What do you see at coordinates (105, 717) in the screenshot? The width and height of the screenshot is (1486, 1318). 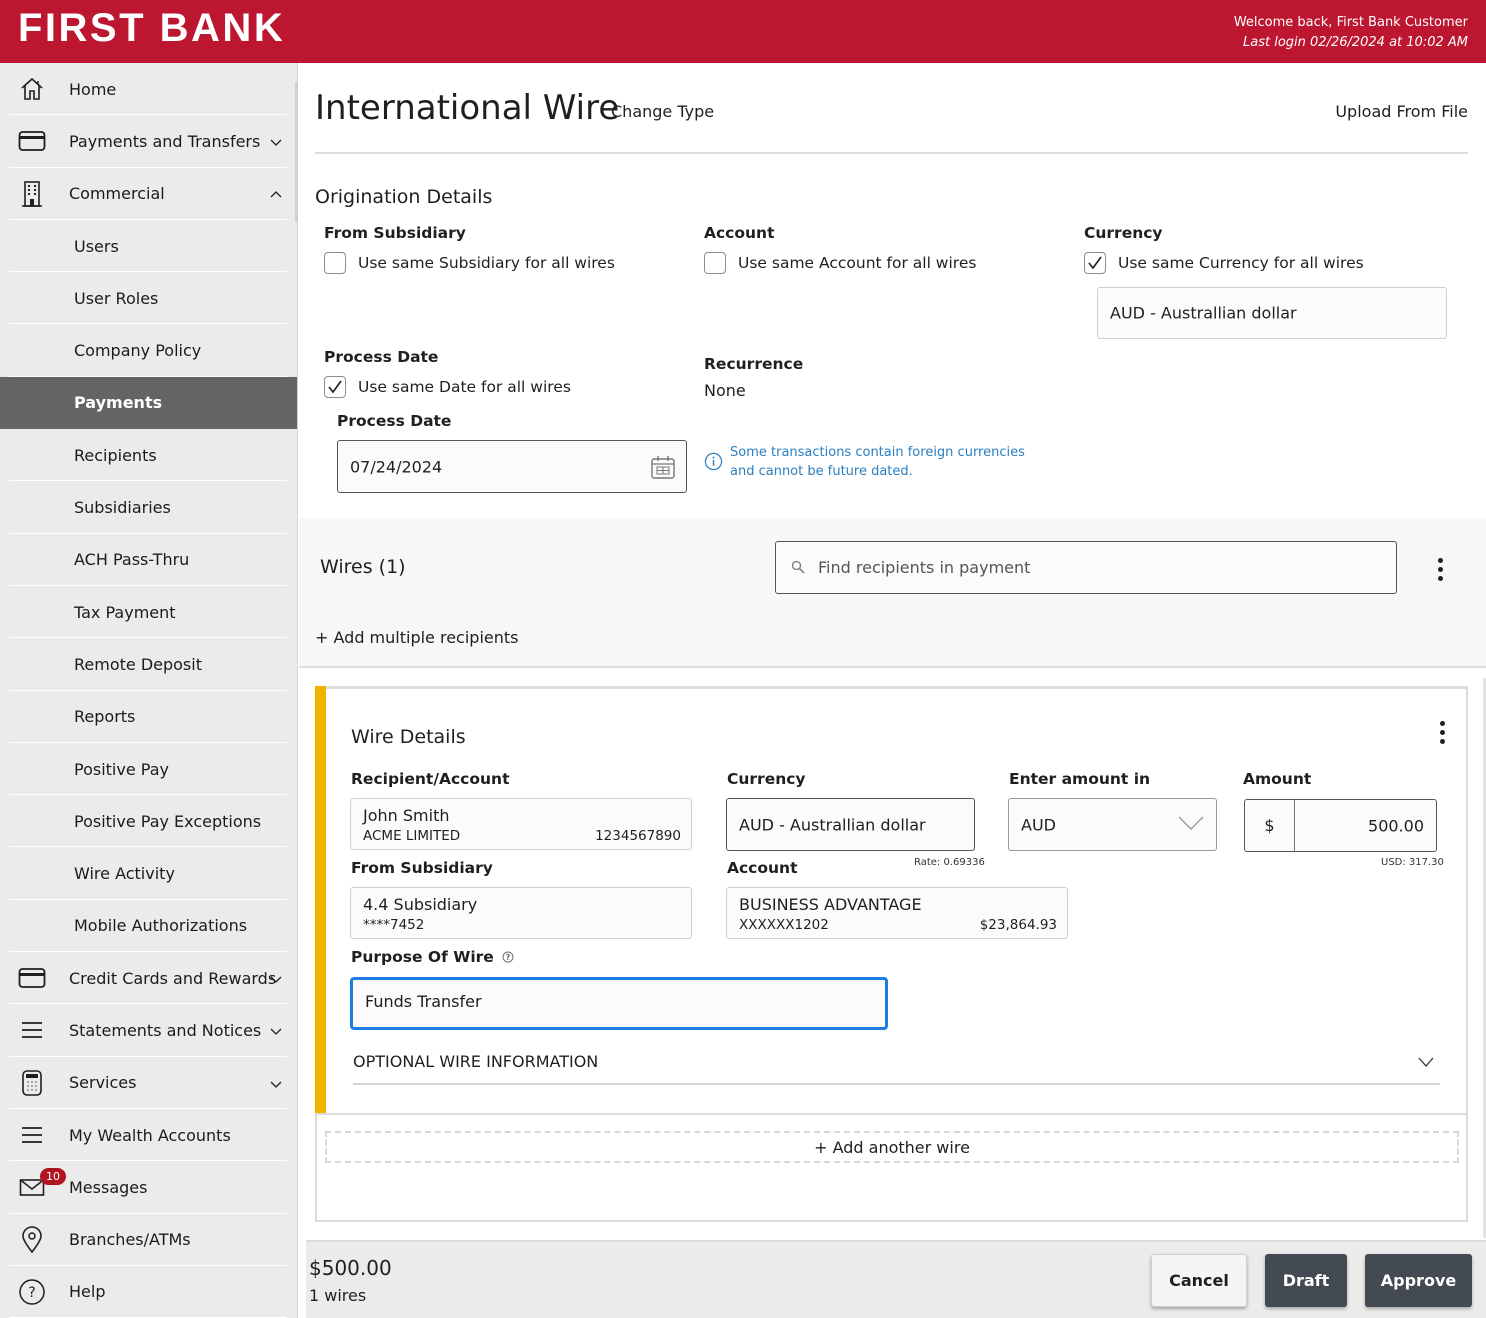 I see `sidebar-item-label: Reports` at bounding box center [105, 717].